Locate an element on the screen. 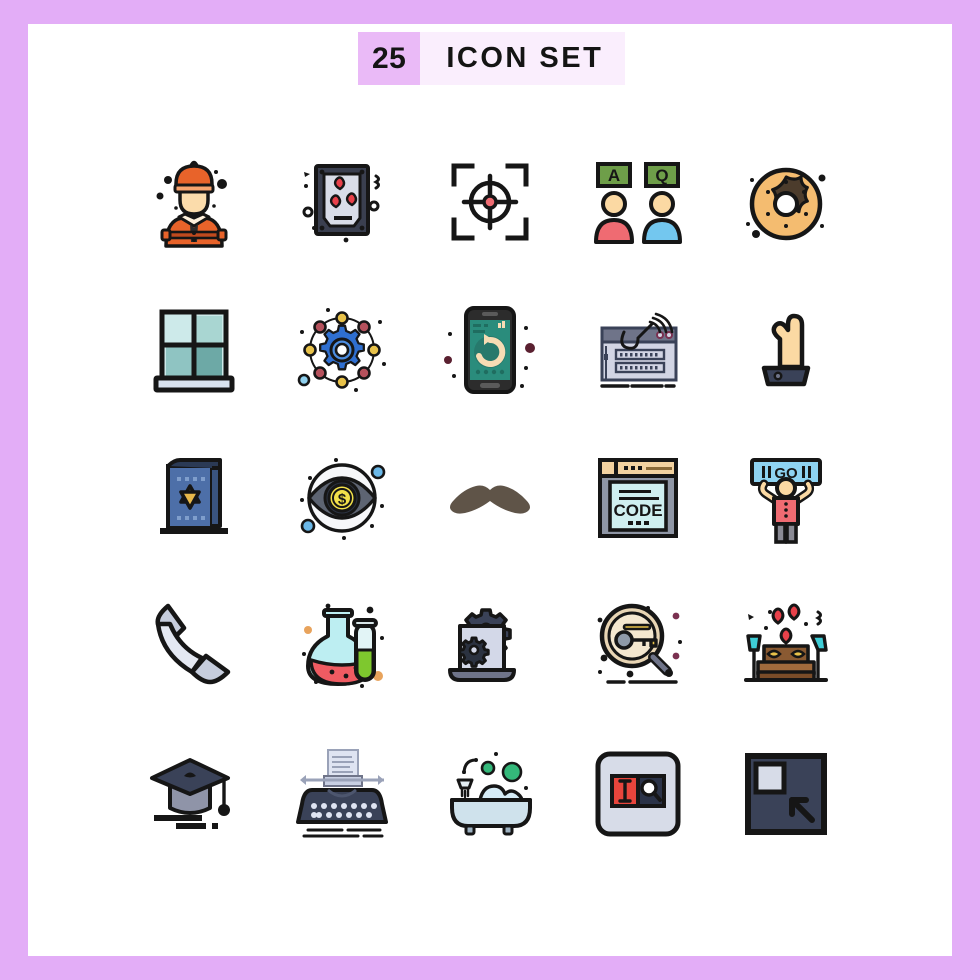  svg-text: CODE is located at coordinates (637, 510).